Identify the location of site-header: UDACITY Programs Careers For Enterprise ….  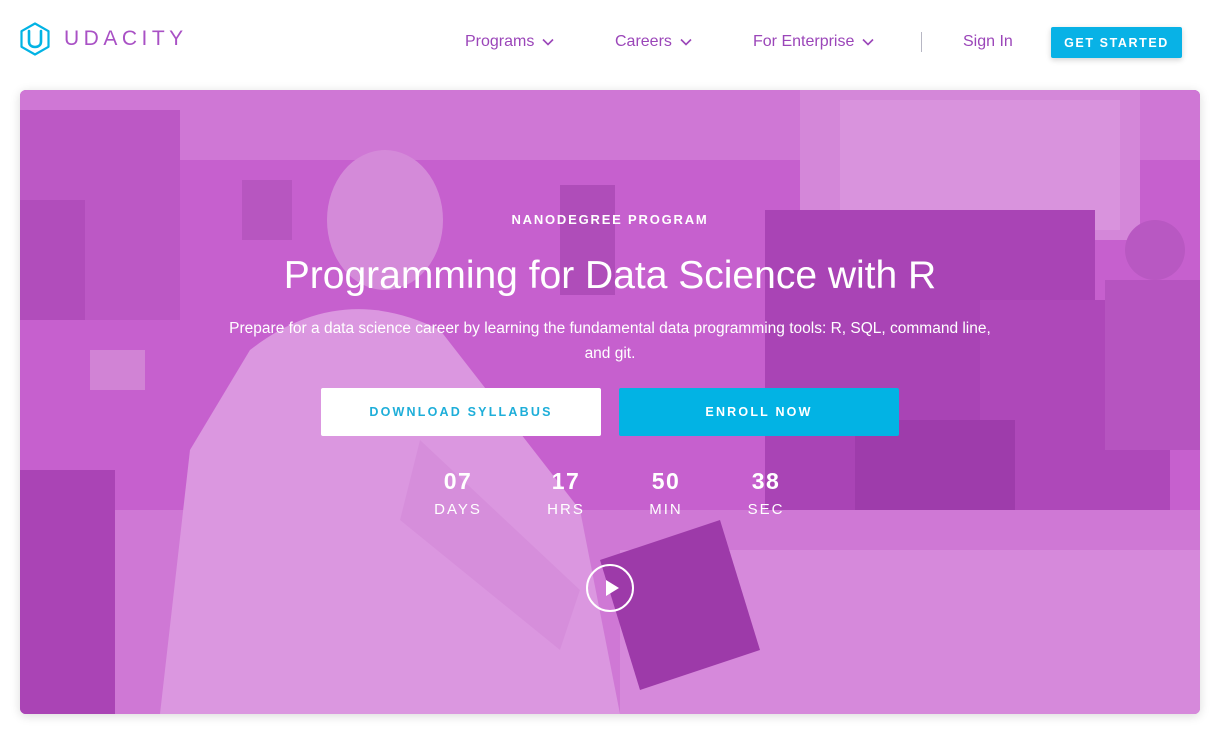
(612, 45).